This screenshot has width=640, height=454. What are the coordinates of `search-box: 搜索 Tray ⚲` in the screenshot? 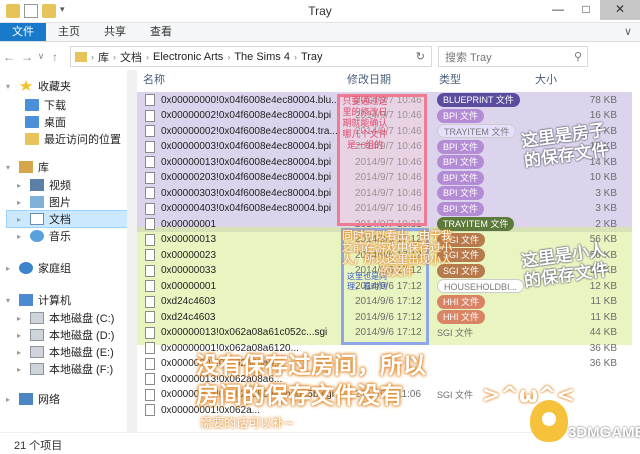 It's located at (513, 56).